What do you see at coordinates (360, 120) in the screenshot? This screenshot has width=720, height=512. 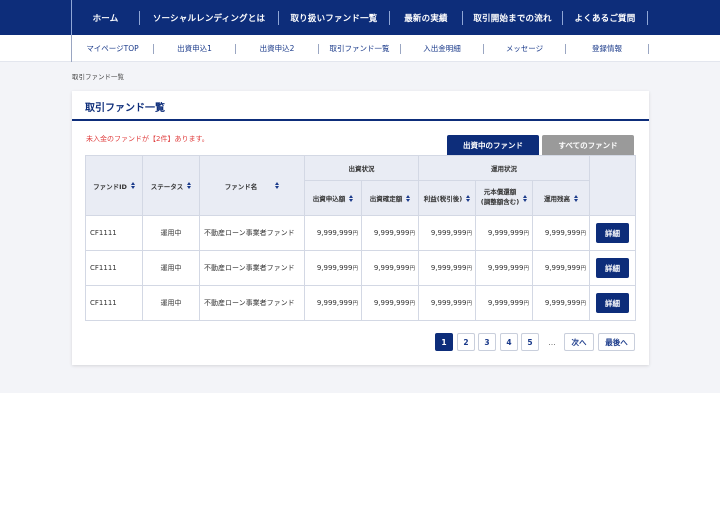 I see `title-divider` at bounding box center [360, 120].